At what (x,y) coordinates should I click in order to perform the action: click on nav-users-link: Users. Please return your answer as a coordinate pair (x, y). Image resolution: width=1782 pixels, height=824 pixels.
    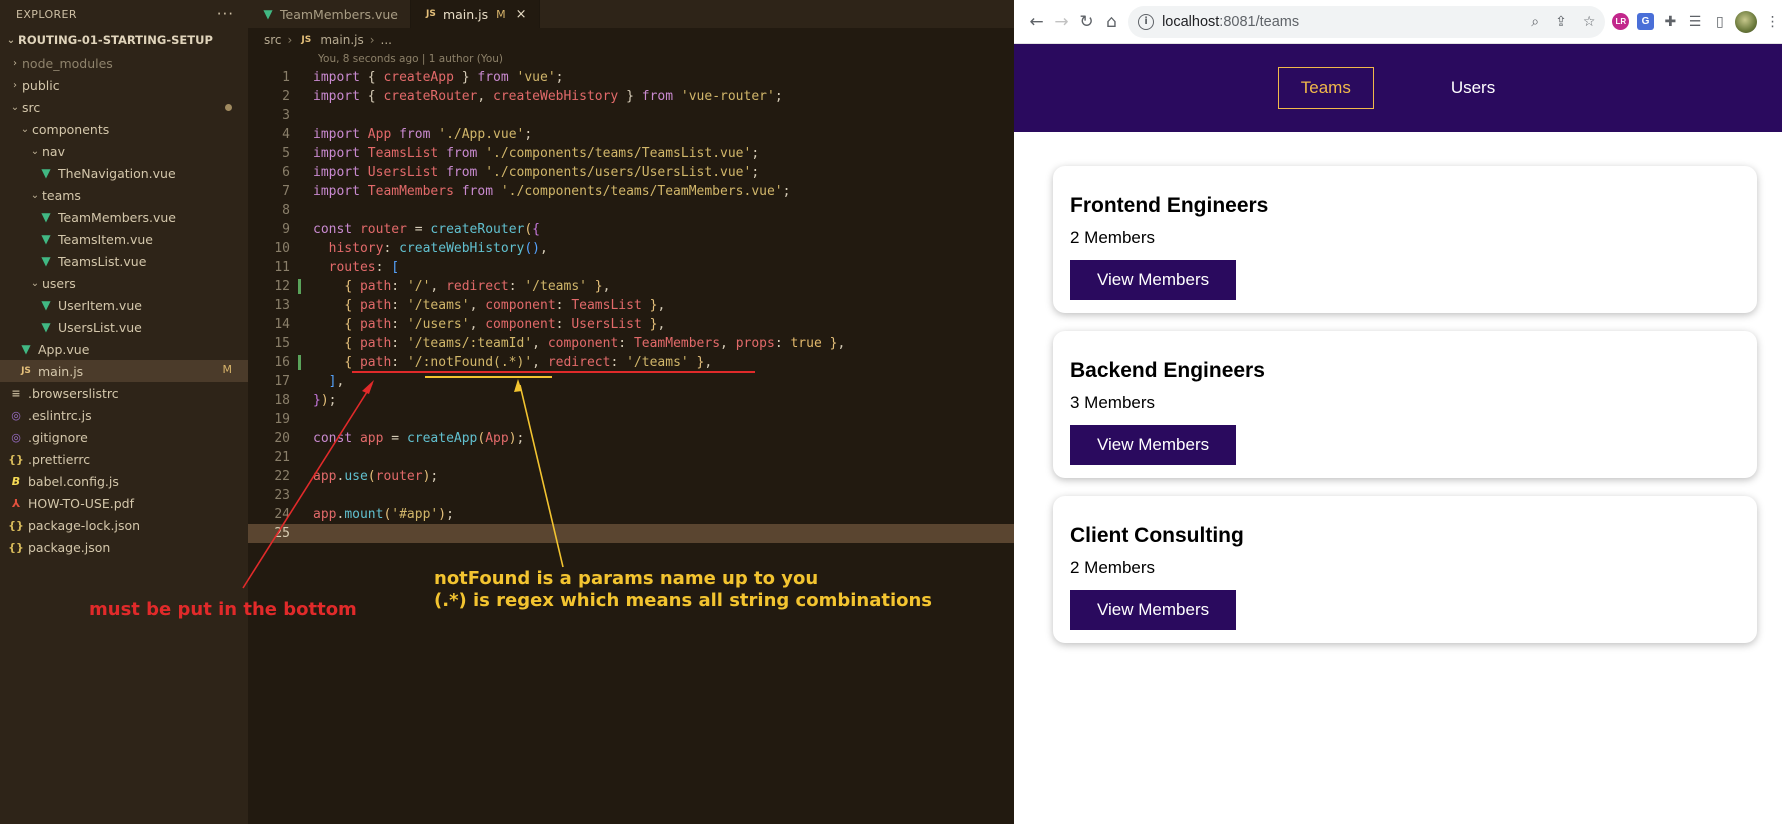
    Looking at the image, I should click on (1473, 88).